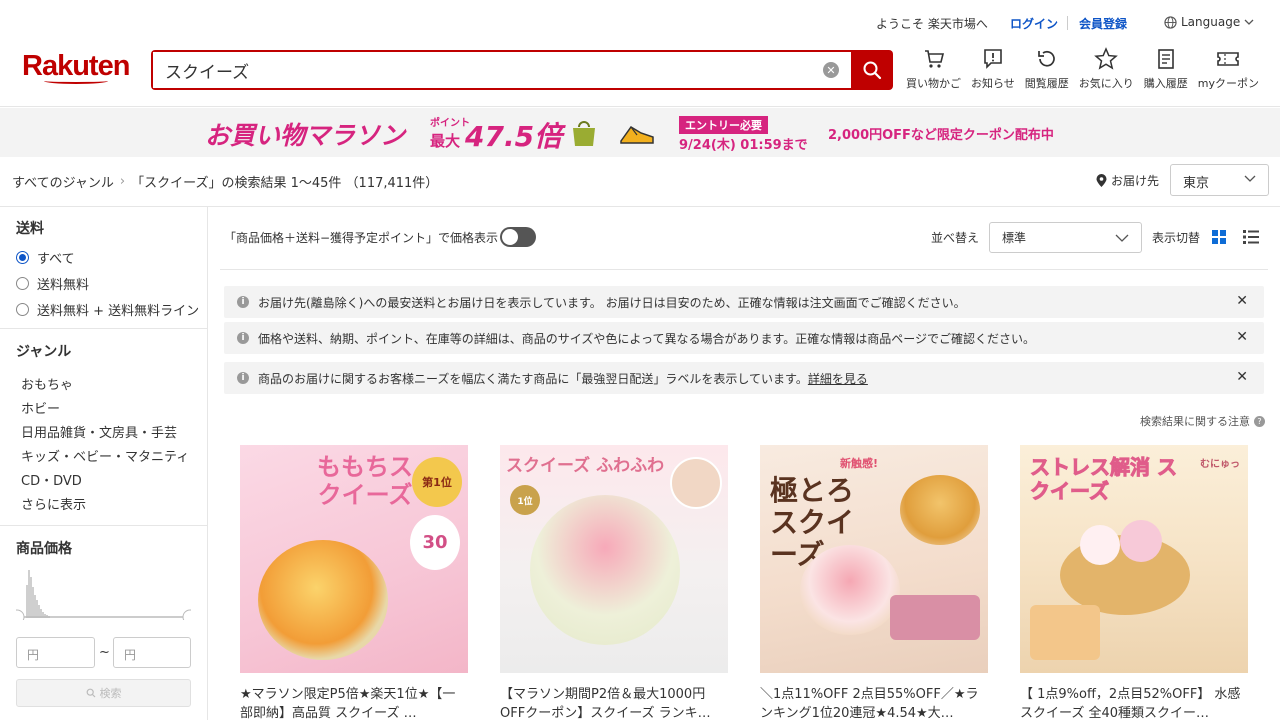 This screenshot has height=720, width=1280. What do you see at coordinates (1228, 69) in the screenshot?
I see `nav-coupon: myクーポン` at bounding box center [1228, 69].